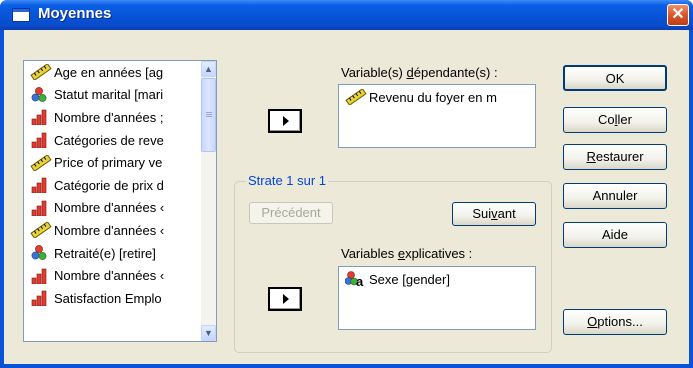 The height and width of the screenshot is (368, 693). Describe the element at coordinates (21, 15) in the screenshot. I see `window-icon` at that location.